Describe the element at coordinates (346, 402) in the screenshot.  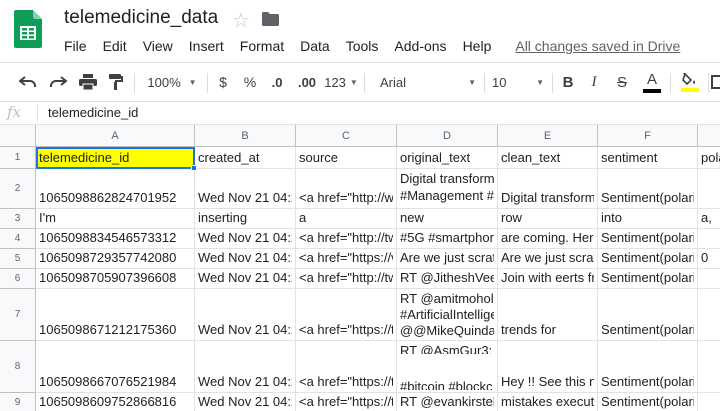
I see `cell-c9: <a href="https://t` at that location.